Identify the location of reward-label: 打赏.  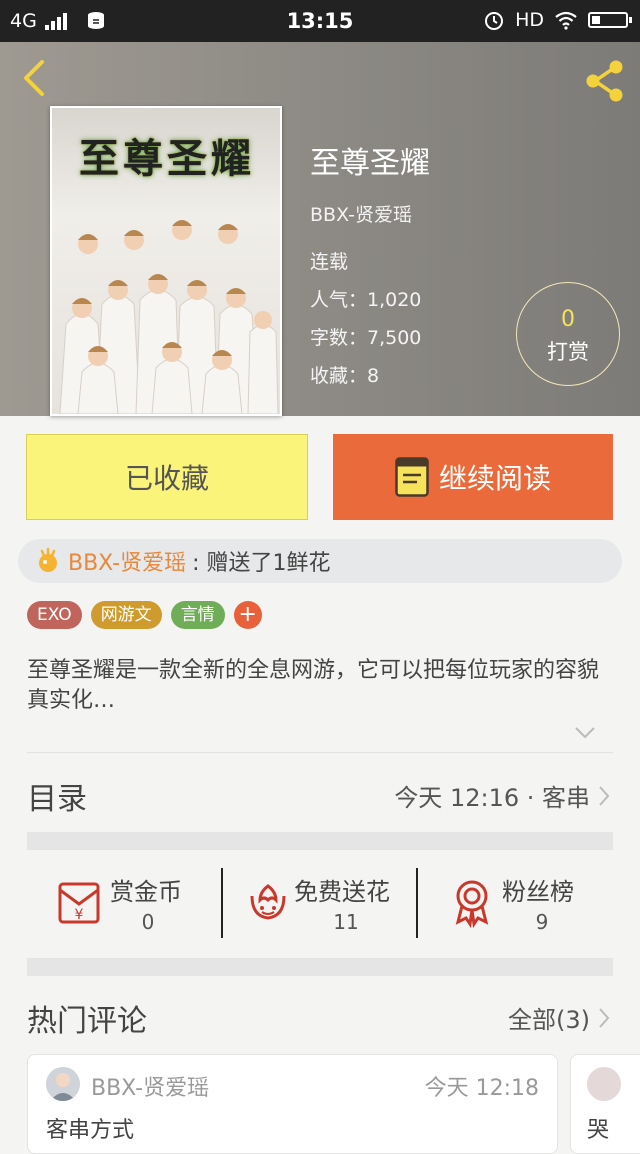
(568, 352).